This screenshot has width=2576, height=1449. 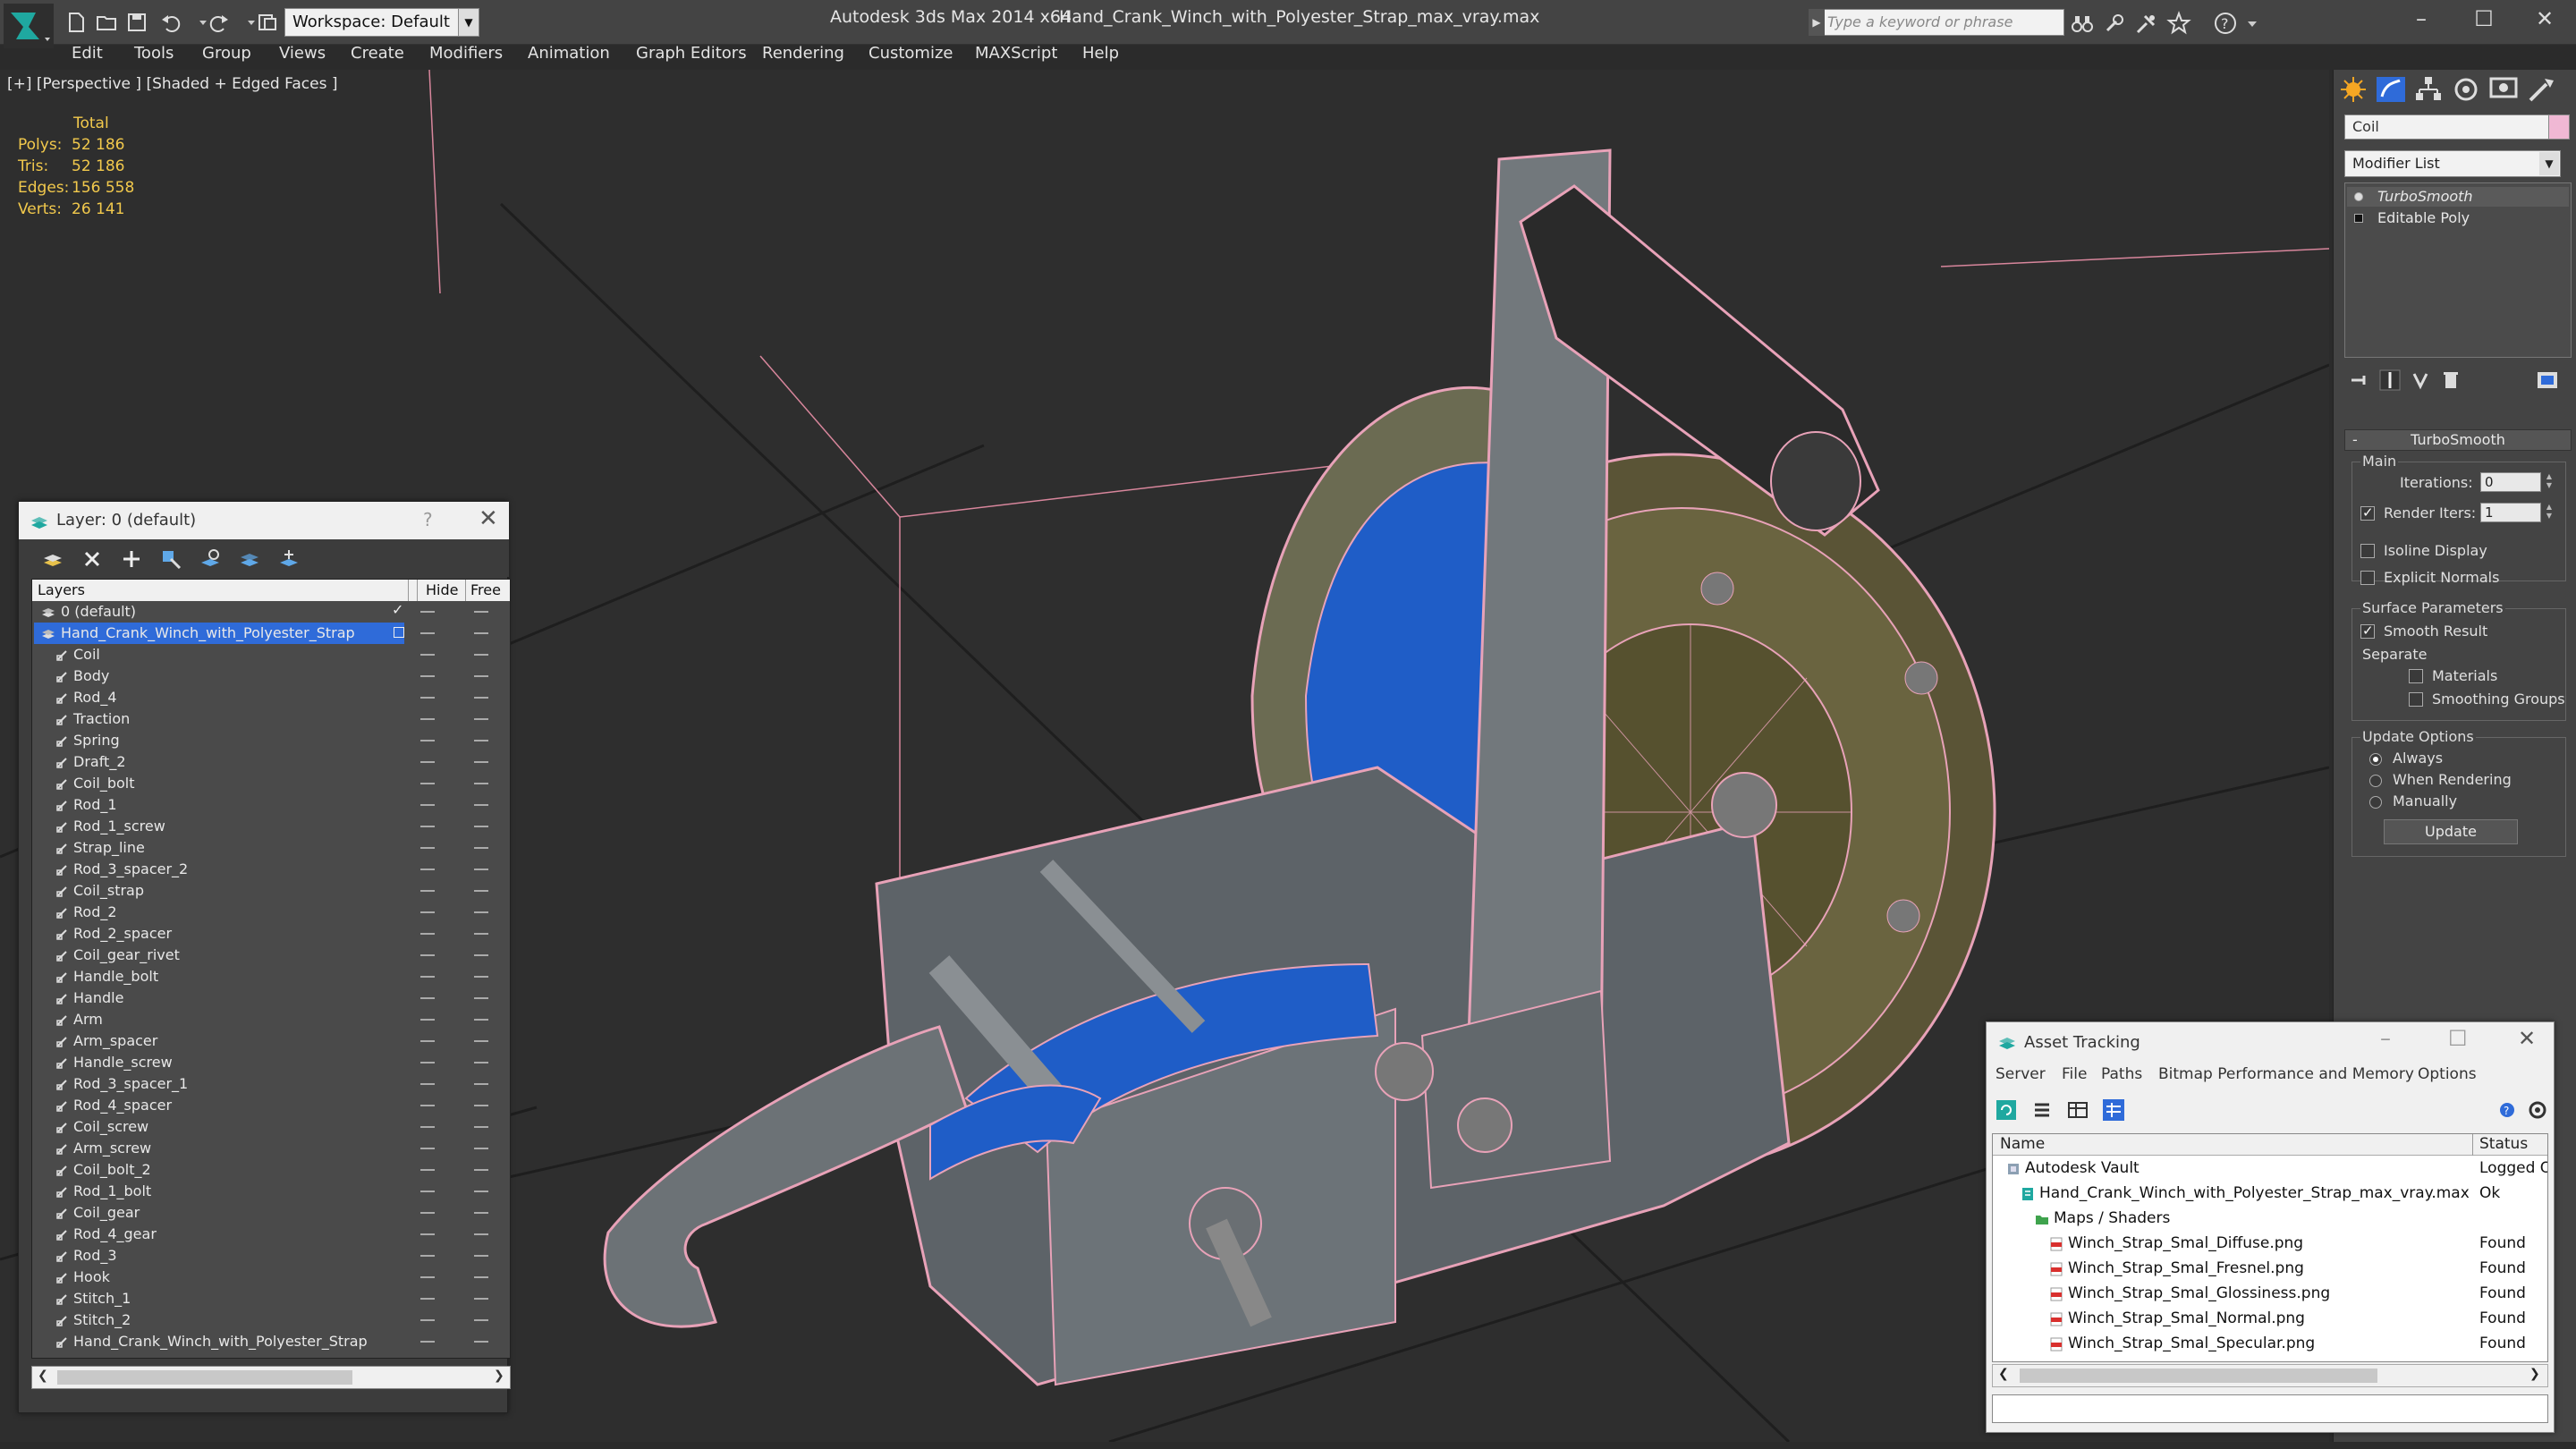 What do you see at coordinates (466, 53) in the screenshot?
I see `menu-modifiers: Modifiers` at bounding box center [466, 53].